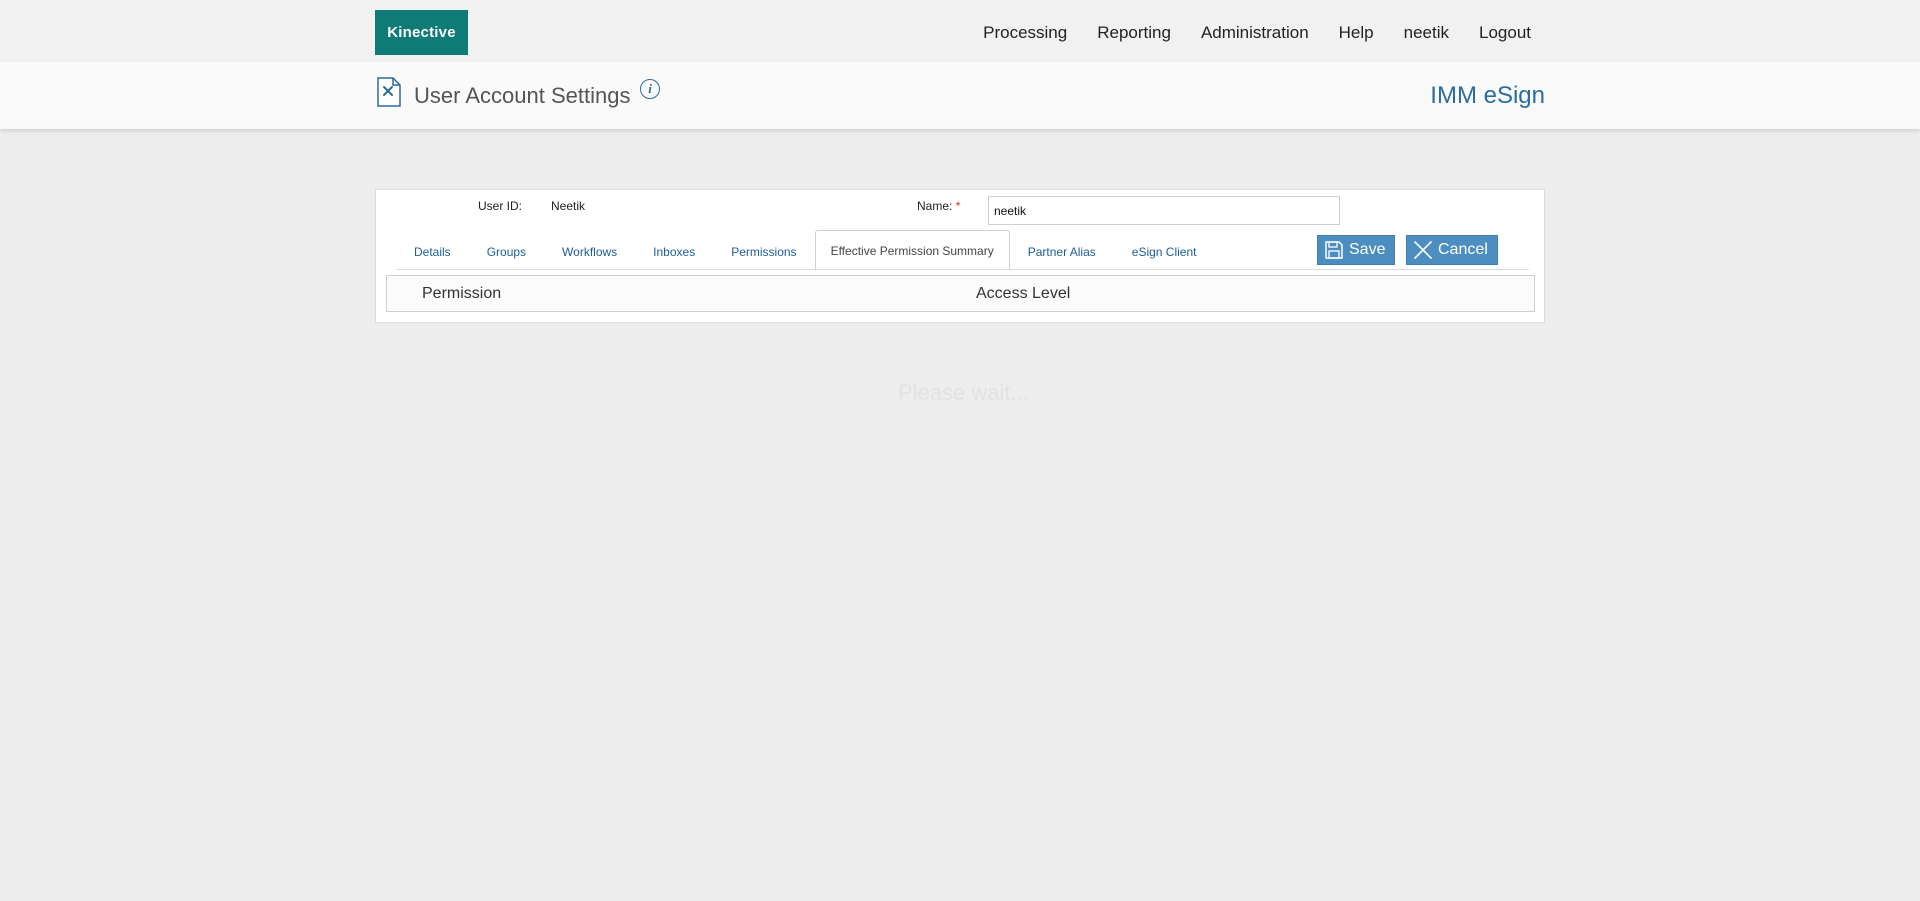  Describe the element at coordinates (568, 206) in the screenshot. I see `user-id-value: Neetik` at that location.